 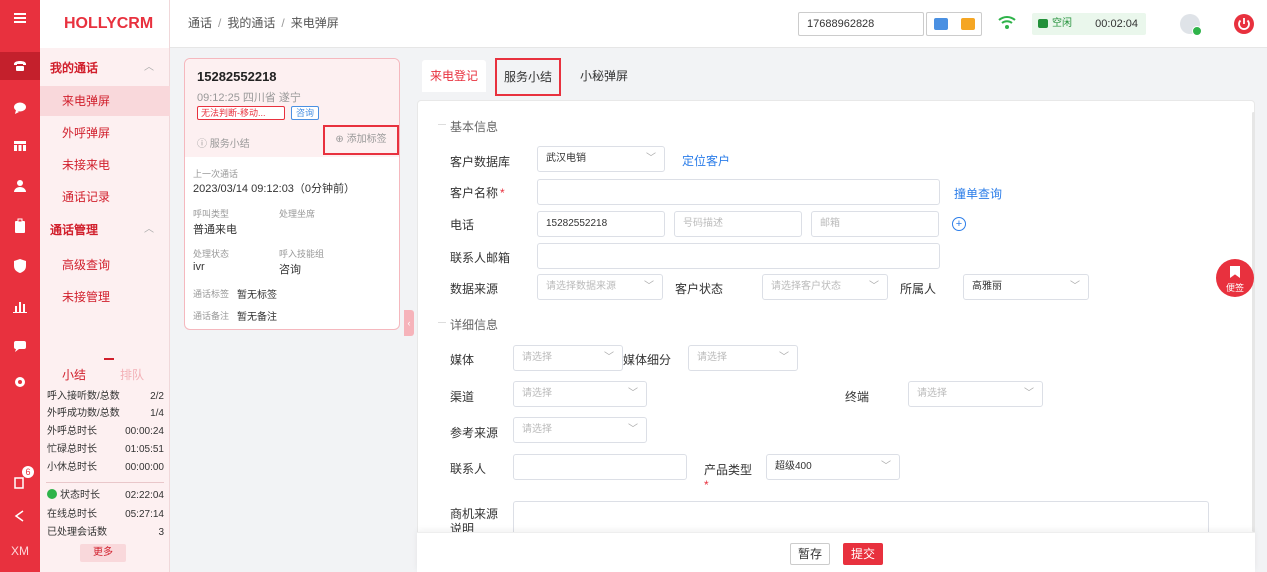 What do you see at coordinates (105, 230) in the screenshot?
I see `nav-group-call-mgmt: 通话管理 ︿` at bounding box center [105, 230].